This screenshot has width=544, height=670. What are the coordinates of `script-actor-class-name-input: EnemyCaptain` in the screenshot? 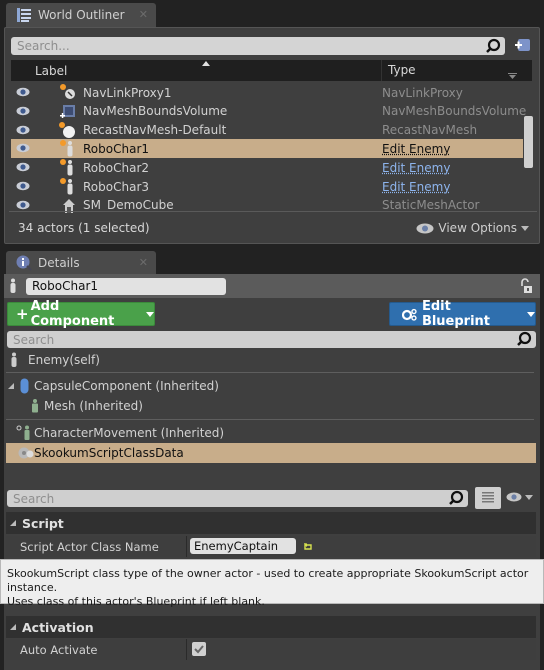 It's located at (243, 546).